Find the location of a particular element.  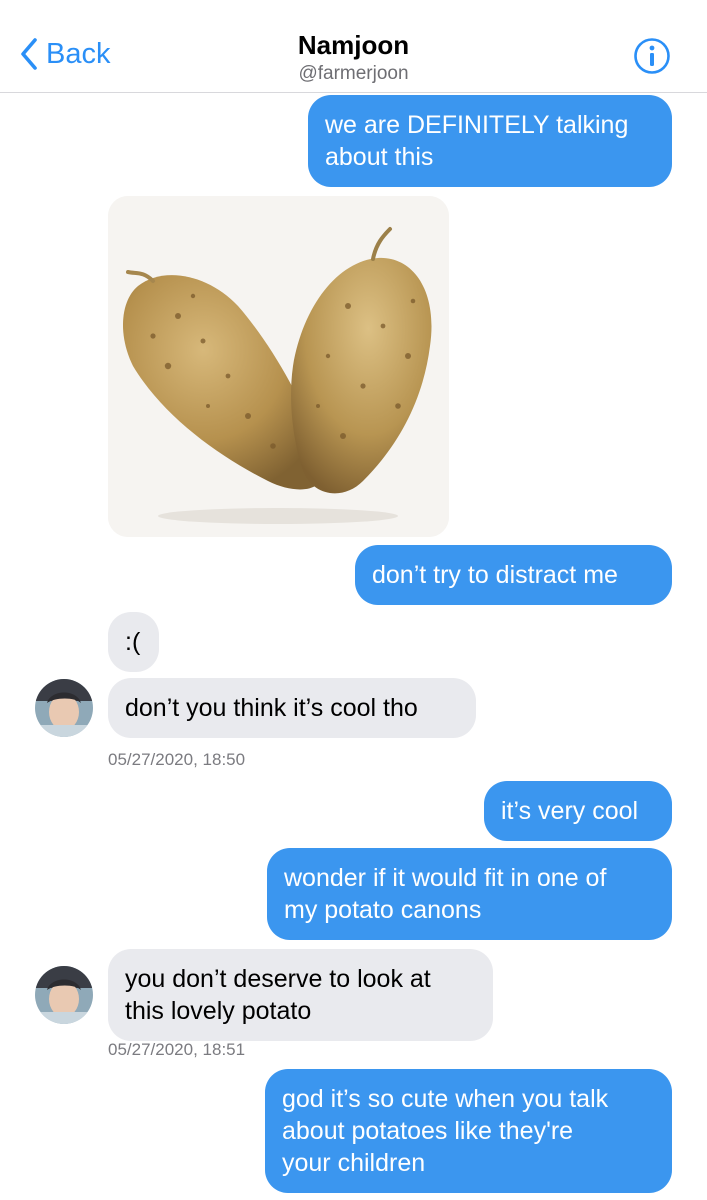

message-timestamp: 05/27/2020, 18:50 is located at coordinates (177, 759).